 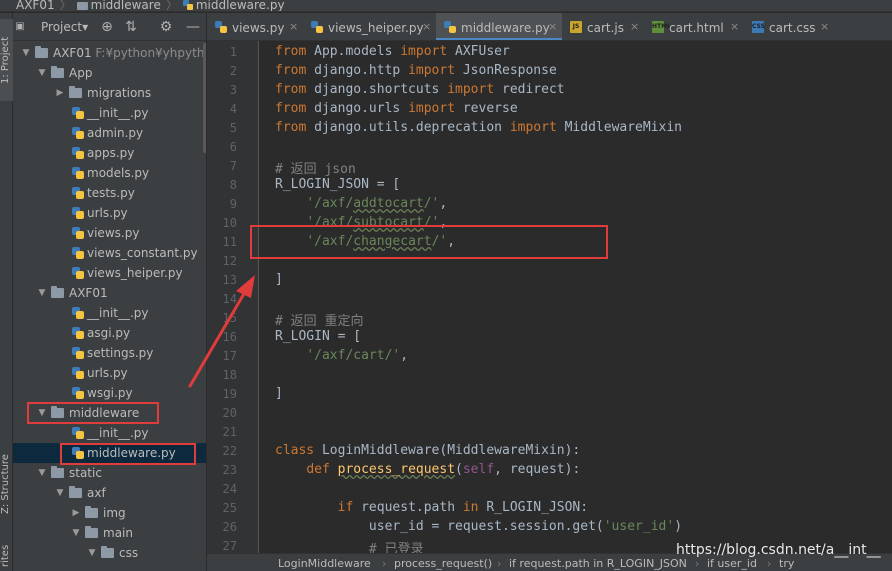 I want to click on watermark-text: https://blog.csdn.net/a__int__, so click(x=778, y=550).